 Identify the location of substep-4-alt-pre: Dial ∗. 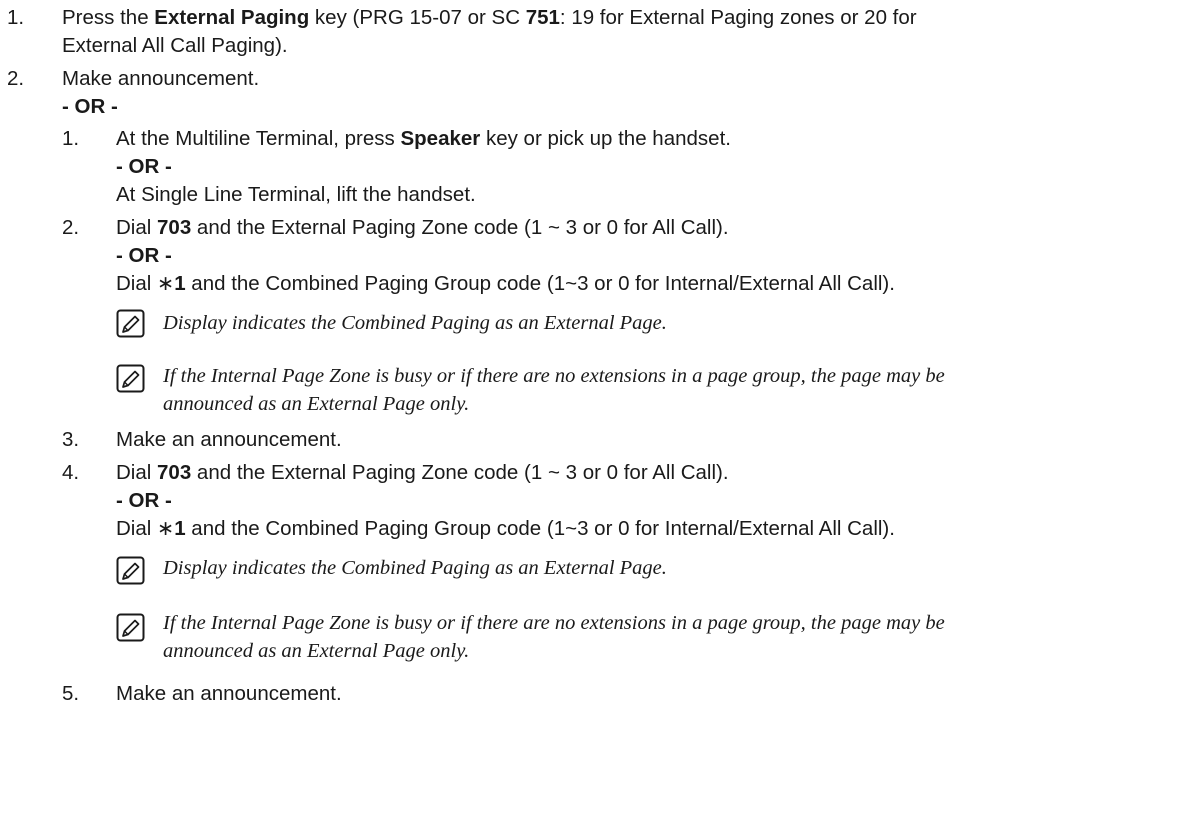
(145, 528).